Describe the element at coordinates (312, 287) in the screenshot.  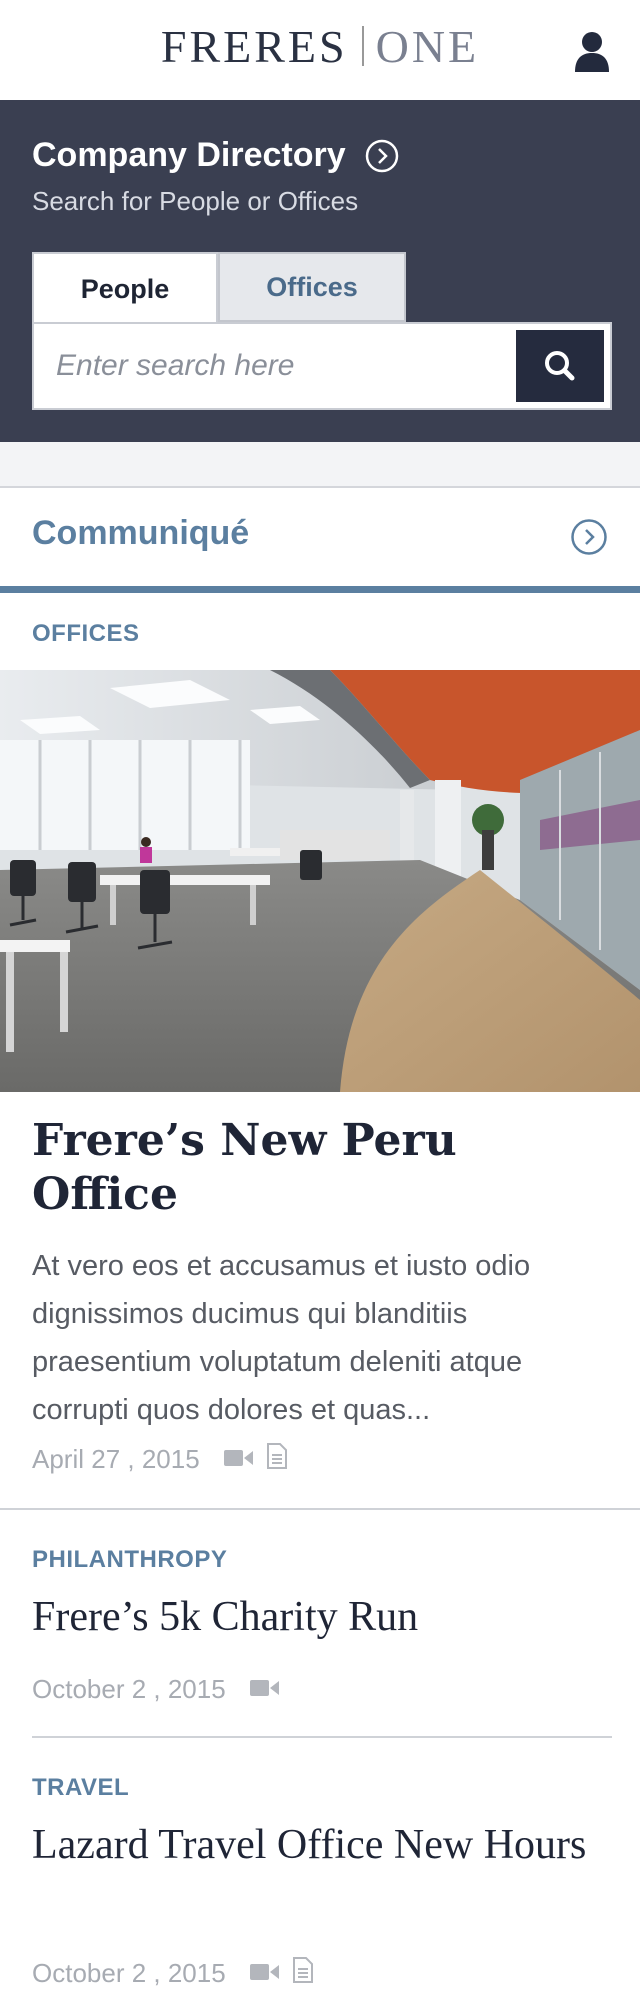
I see `tab-offices: Offices` at that location.